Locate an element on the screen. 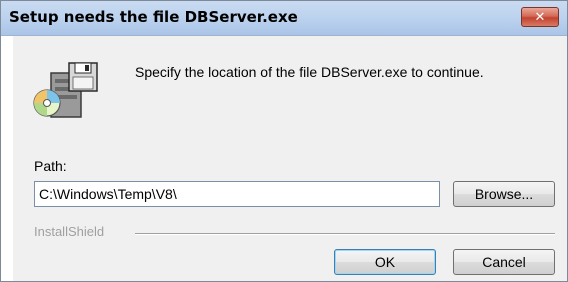 The height and width of the screenshot is (282, 568). divider is located at coordinates (345, 234).